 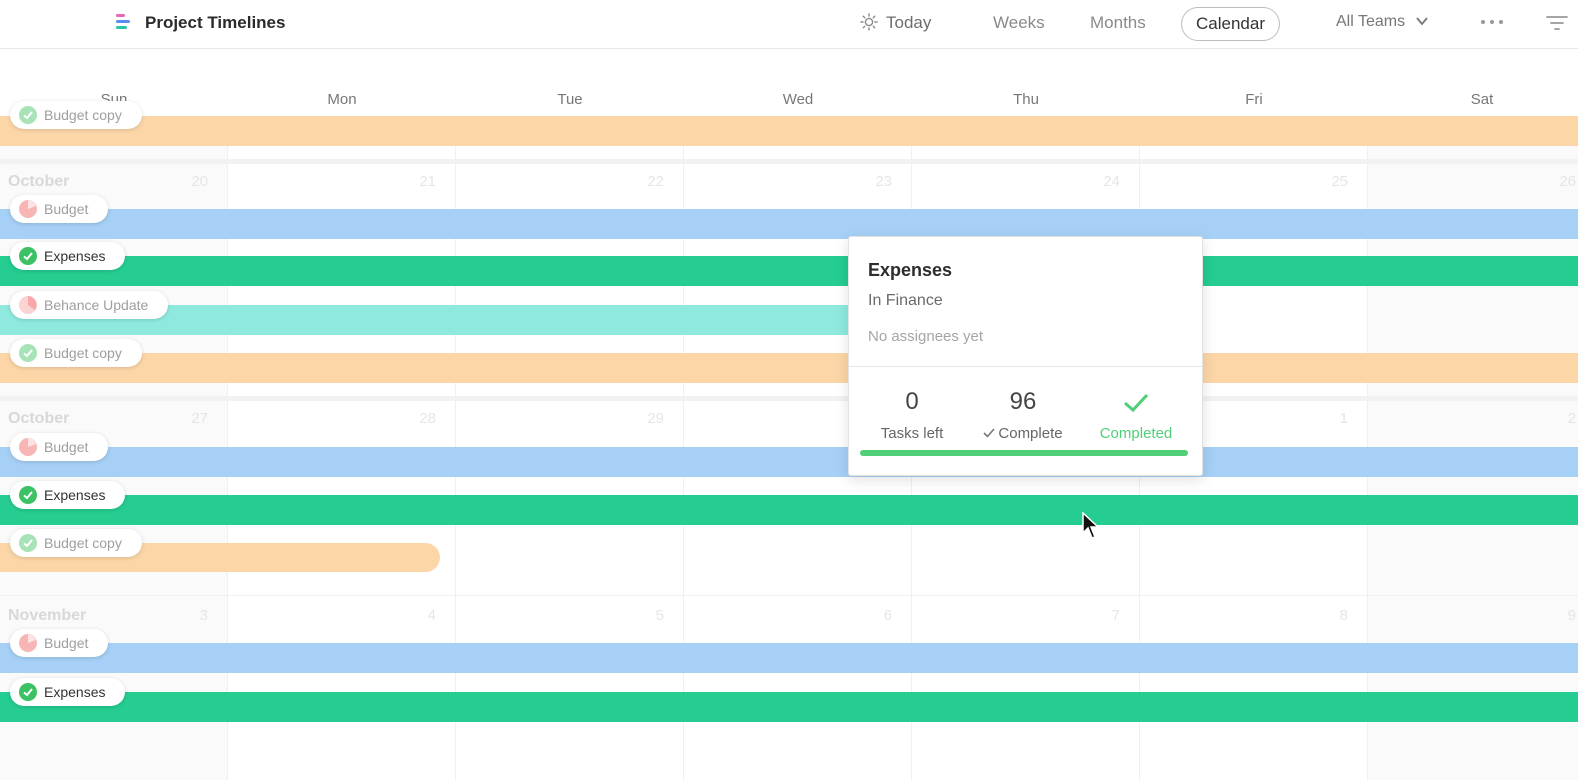 I want to click on day-number: 29, so click(x=655, y=418).